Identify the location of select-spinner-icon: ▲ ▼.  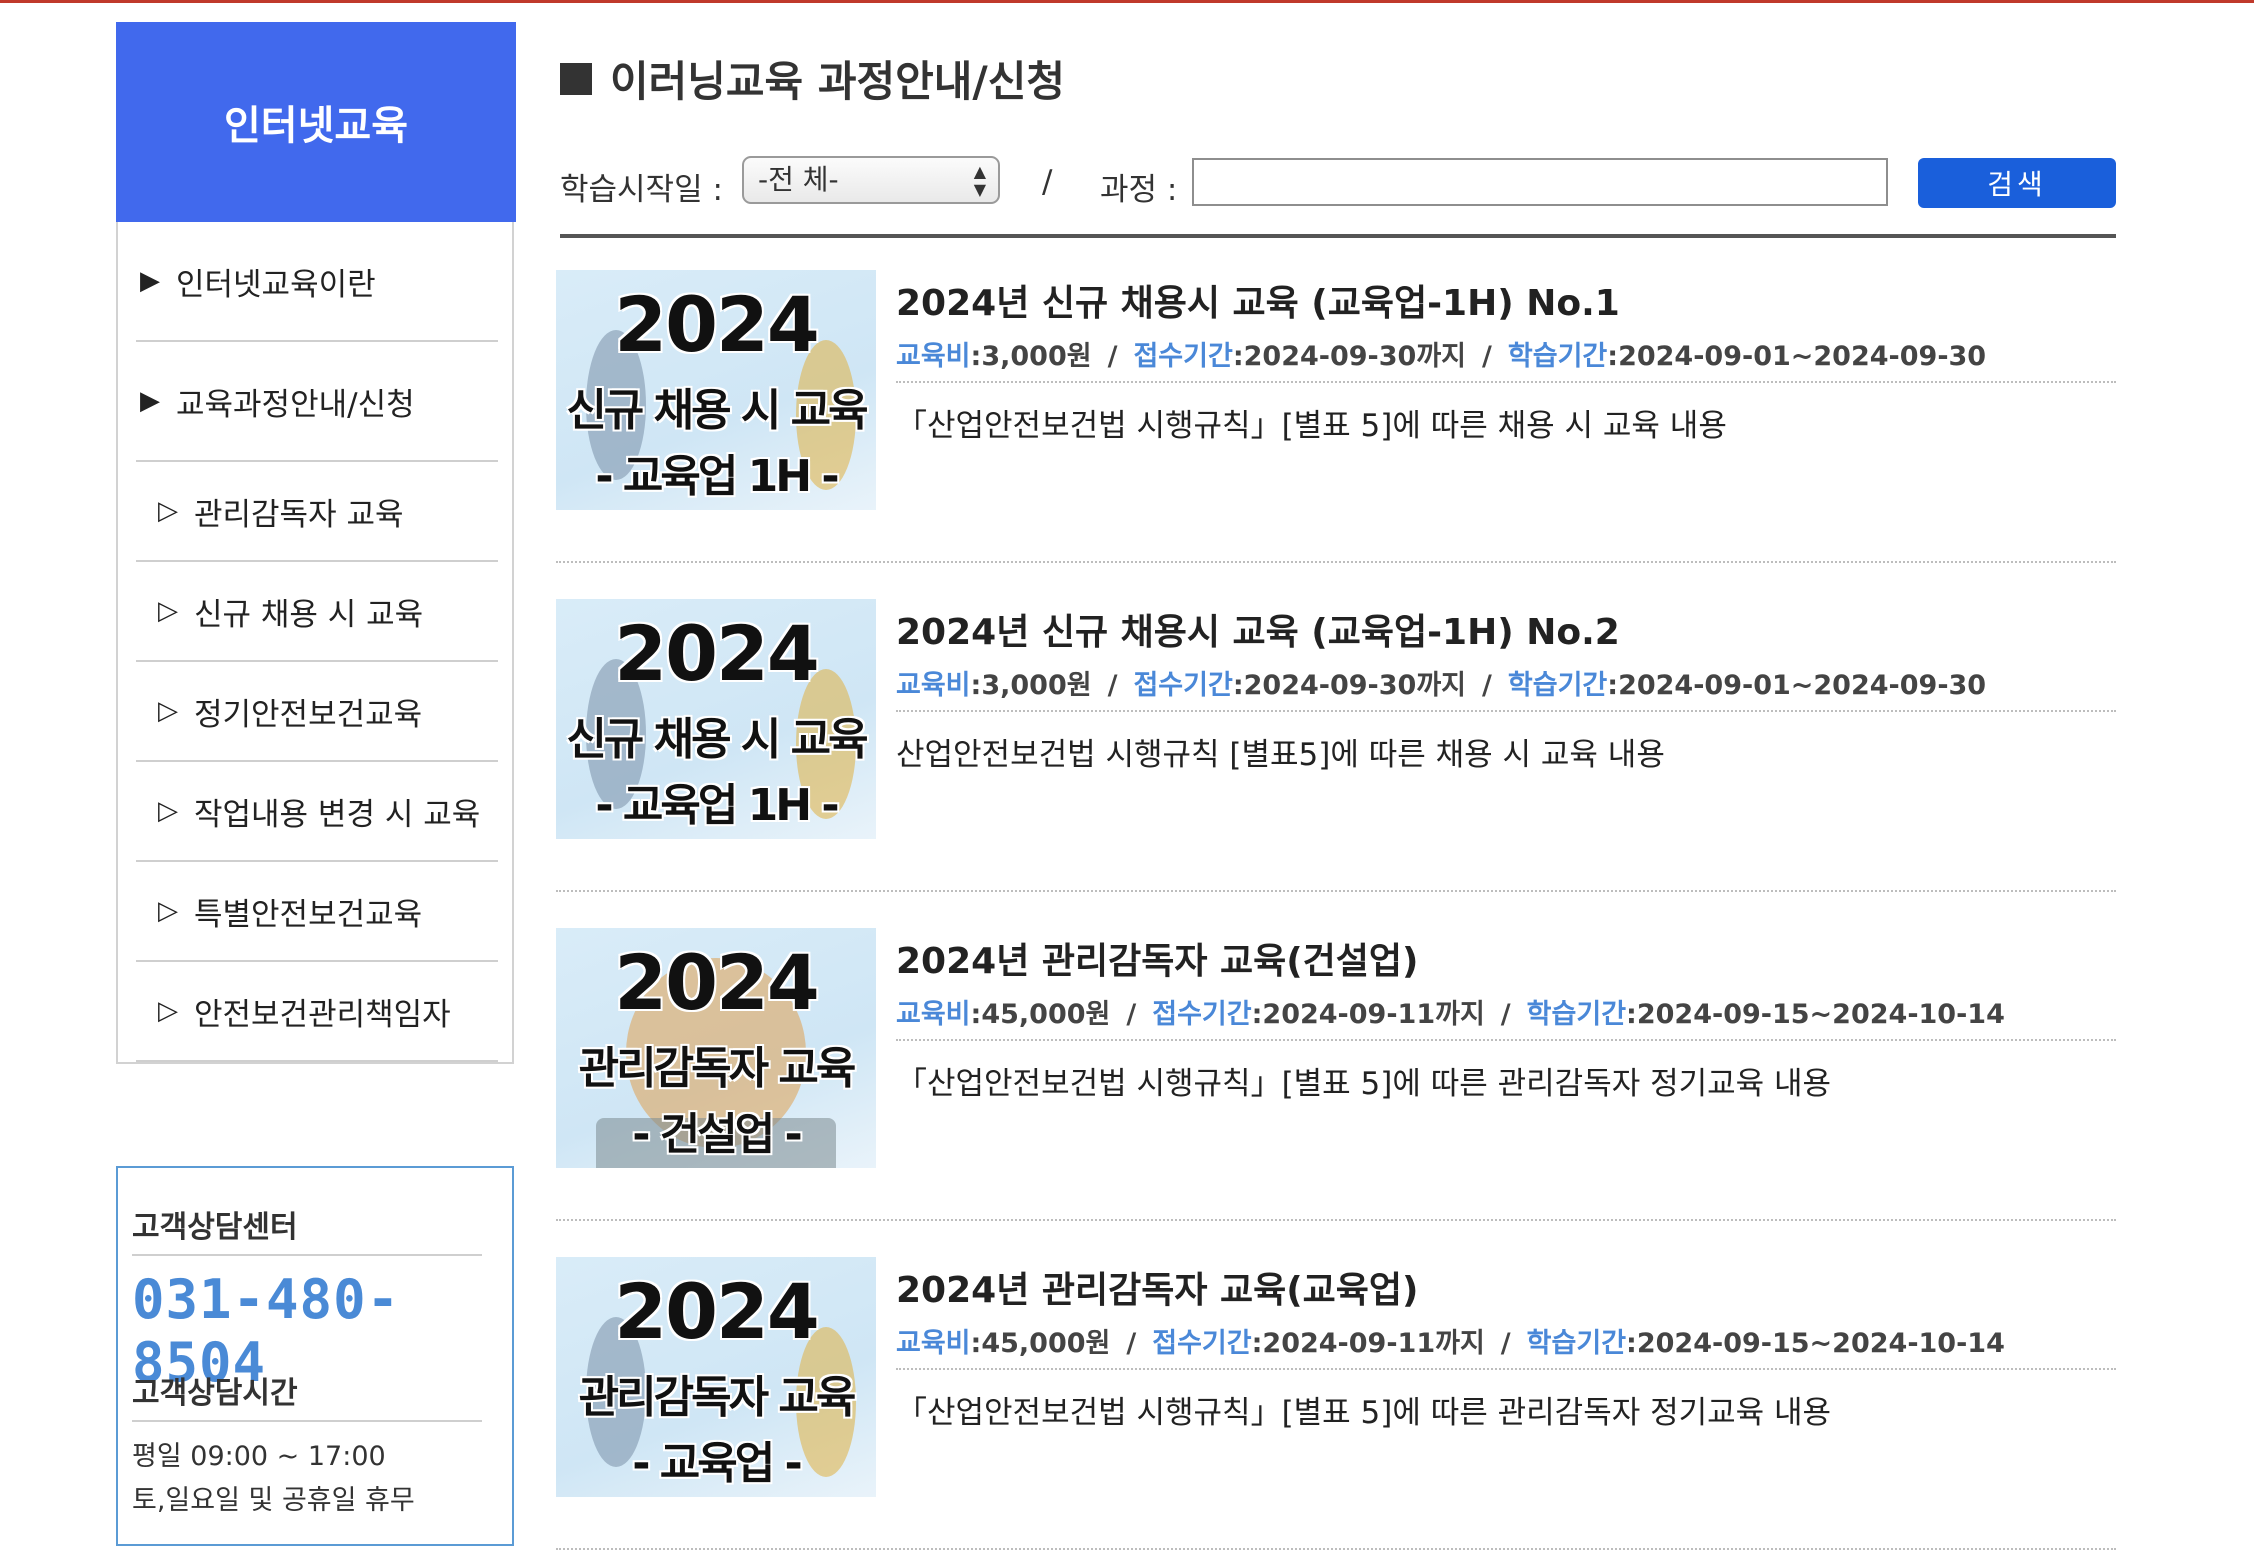
(979, 180).